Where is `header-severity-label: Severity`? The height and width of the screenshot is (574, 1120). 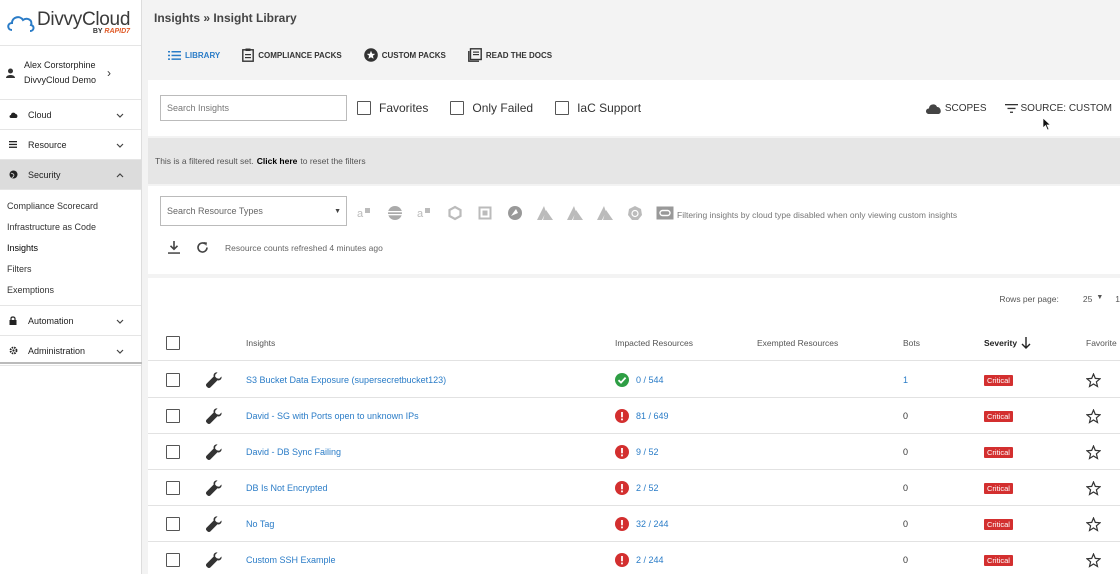
header-severity-label: Severity is located at coordinates (1001, 342).